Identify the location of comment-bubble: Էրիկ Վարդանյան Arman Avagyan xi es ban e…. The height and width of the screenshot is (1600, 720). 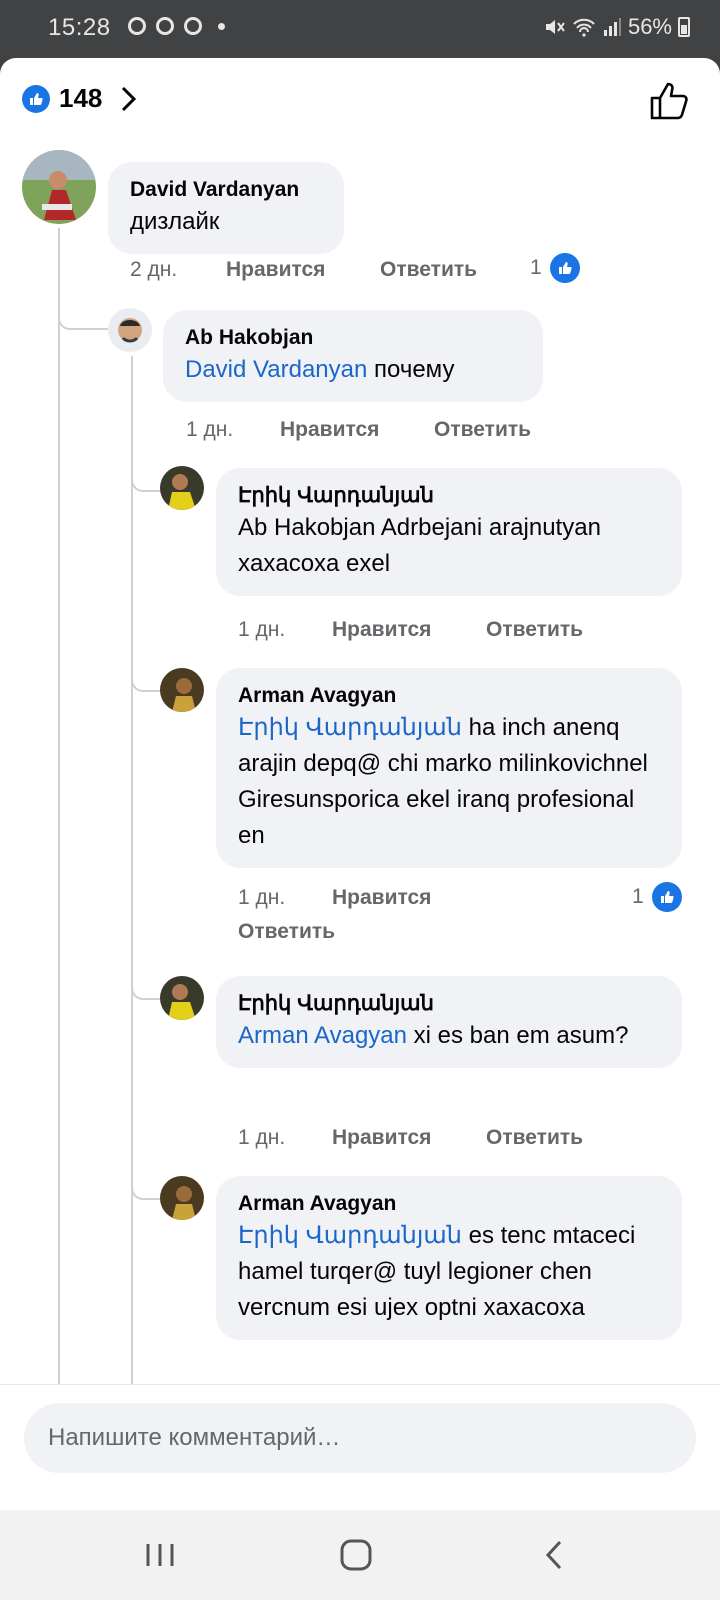
(449, 1022).